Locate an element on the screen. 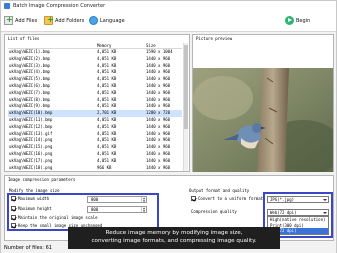  table-row: ukVag\WEZC(10).bmp 2,701 KB 1280 x 720 is located at coordinates (95, 113).